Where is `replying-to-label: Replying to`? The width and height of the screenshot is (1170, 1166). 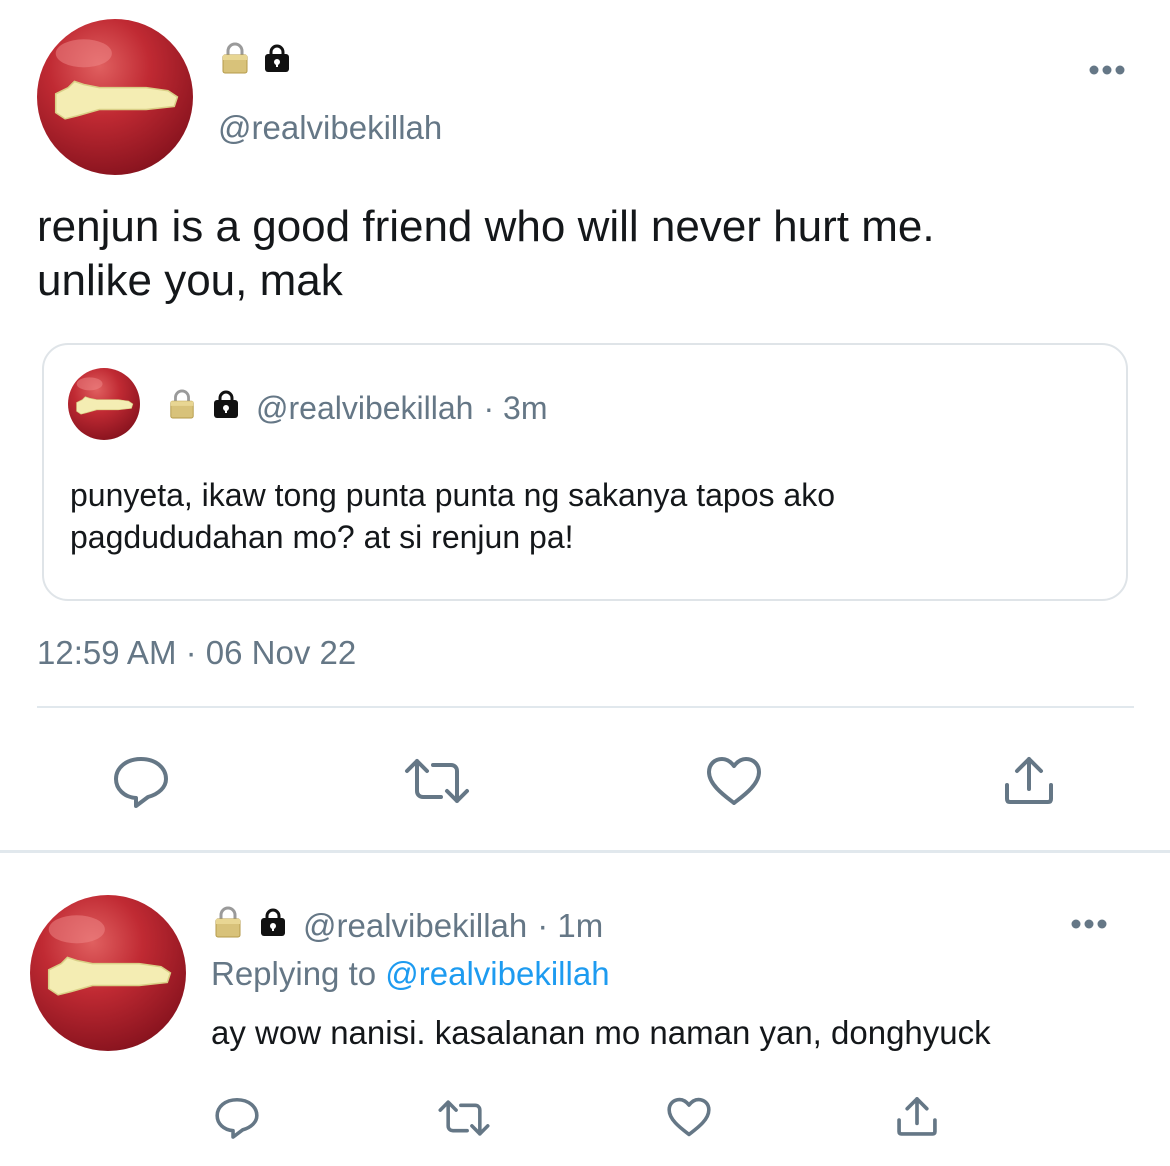
replying-to-label: Replying to is located at coordinates (294, 973).